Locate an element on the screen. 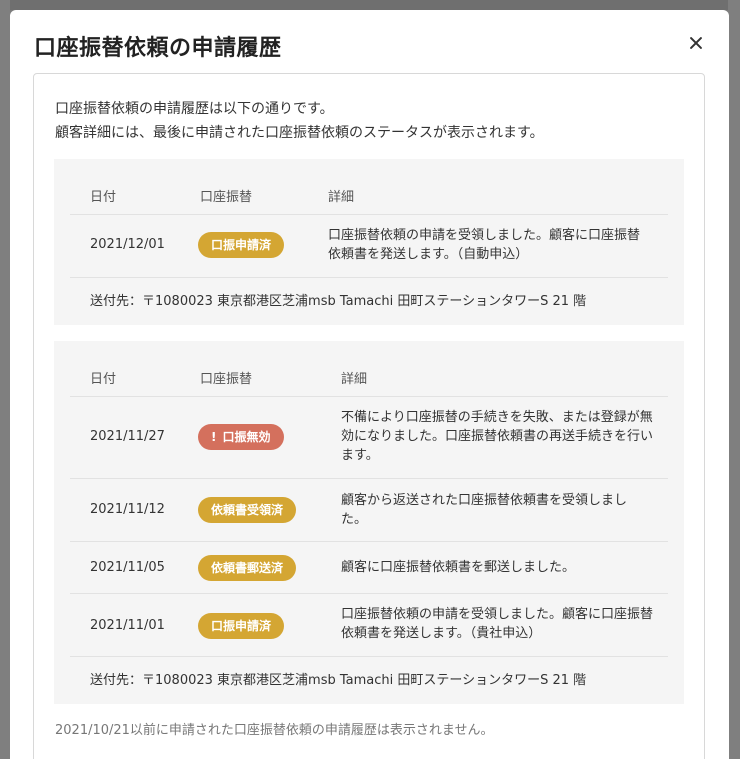  row-detail: 顧客に口座振替依頼書を郵送しました。 is located at coordinates (458, 567).